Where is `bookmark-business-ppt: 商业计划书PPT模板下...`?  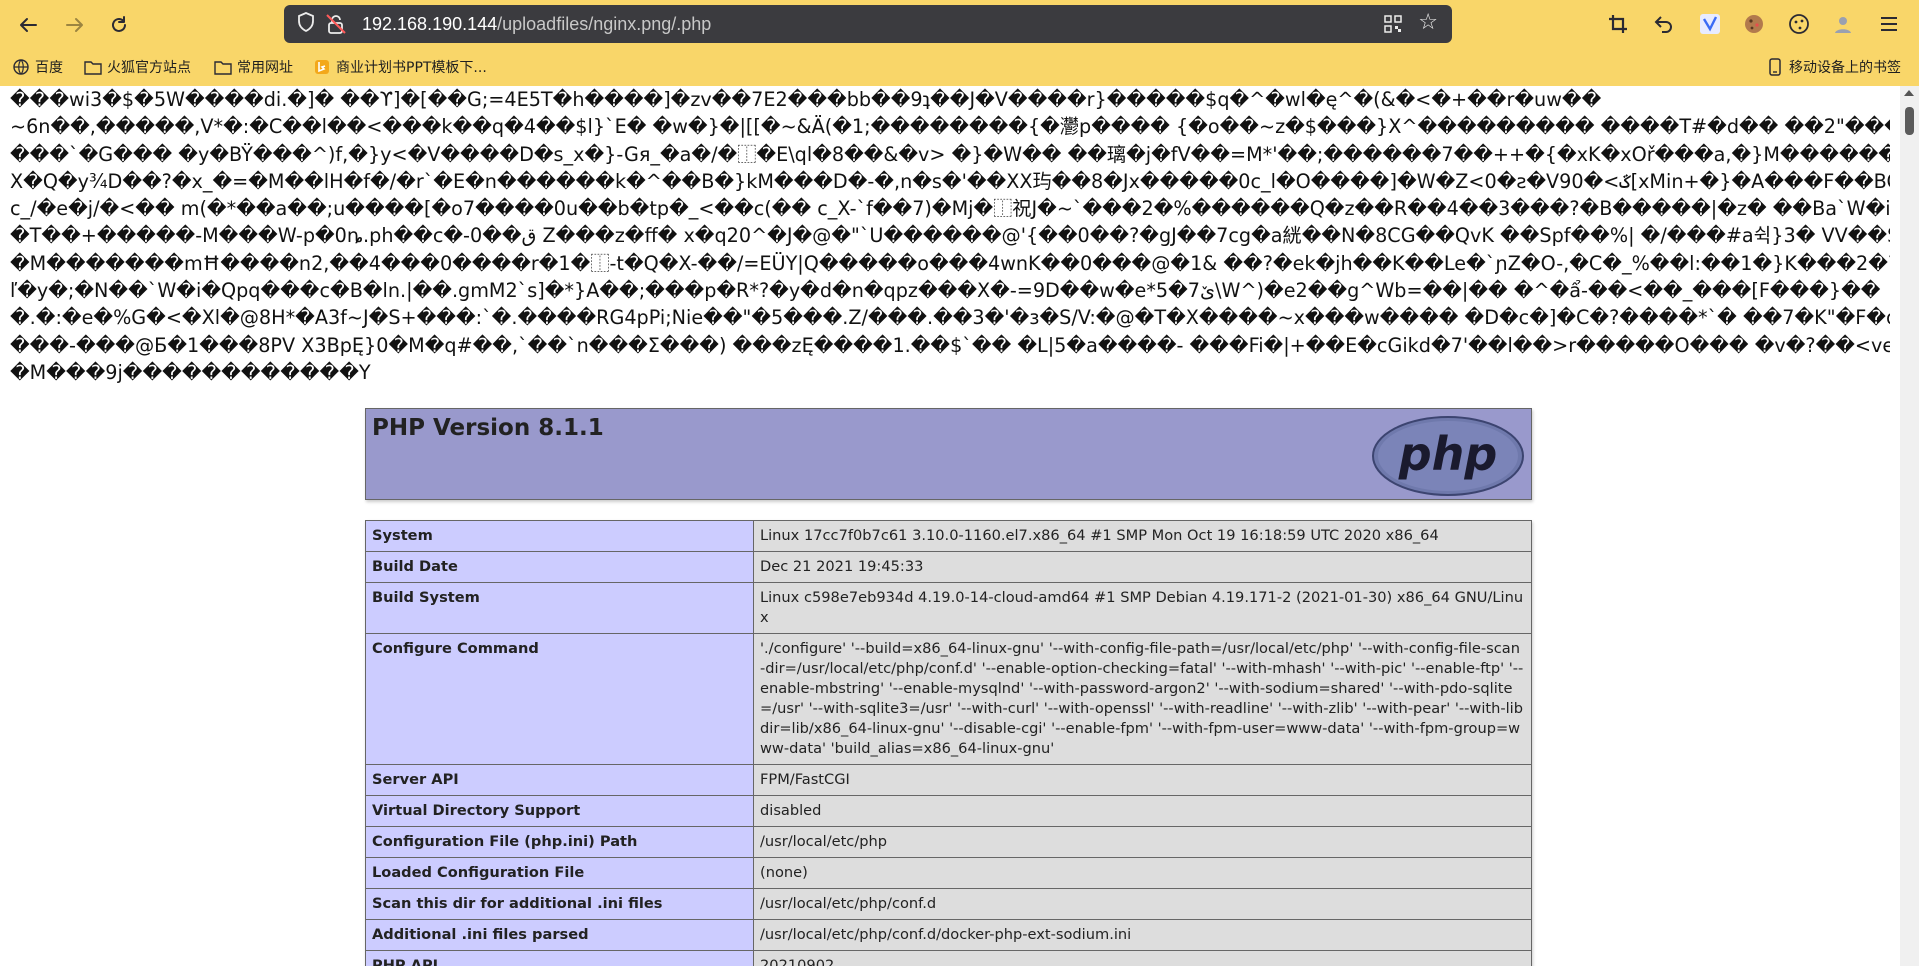
bookmark-business-ppt: 商业计划书PPT模板下... is located at coordinates (400, 67).